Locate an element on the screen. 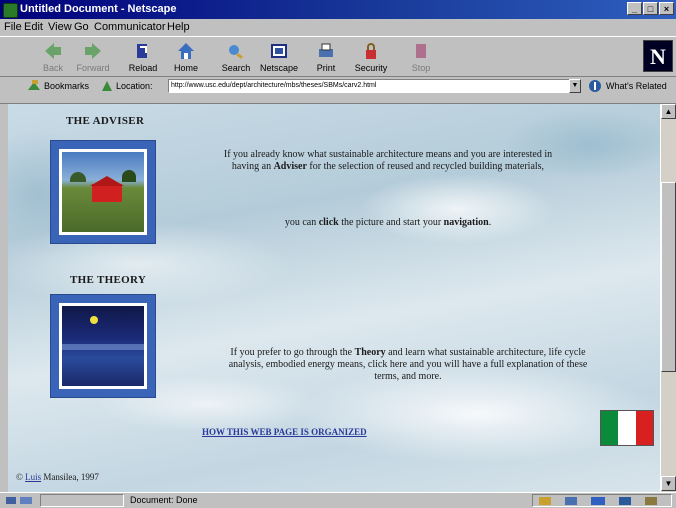 This screenshot has width=676, height=508. italian-flag-link is located at coordinates (627, 428).